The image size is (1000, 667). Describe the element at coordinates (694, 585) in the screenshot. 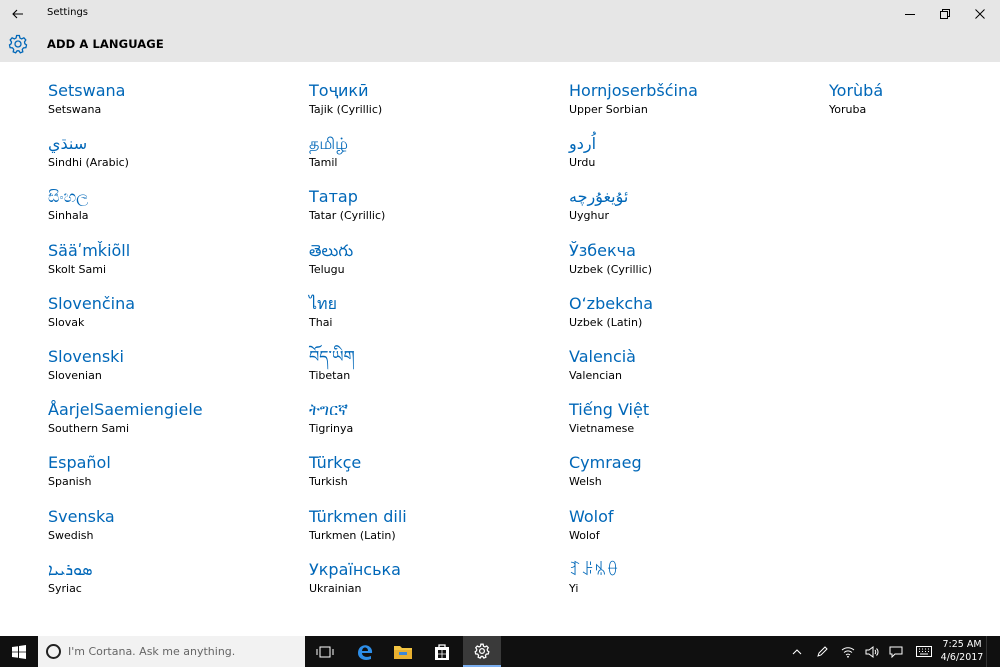

I see `language-item: ꆈꌠꁱꂷ Yi` at that location.